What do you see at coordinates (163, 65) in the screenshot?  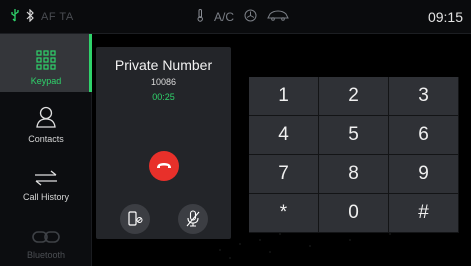 I see `caller-name: Private Number` at bounding box center [163, 65].